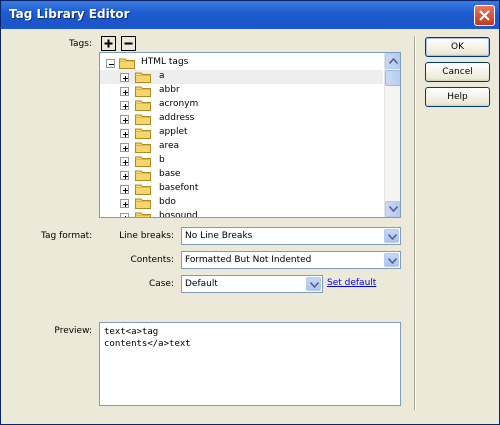 The height and width of the screenshot is (425, 500). I want to click on line-breaks-select: No Line Breaks, so click(291, 236).